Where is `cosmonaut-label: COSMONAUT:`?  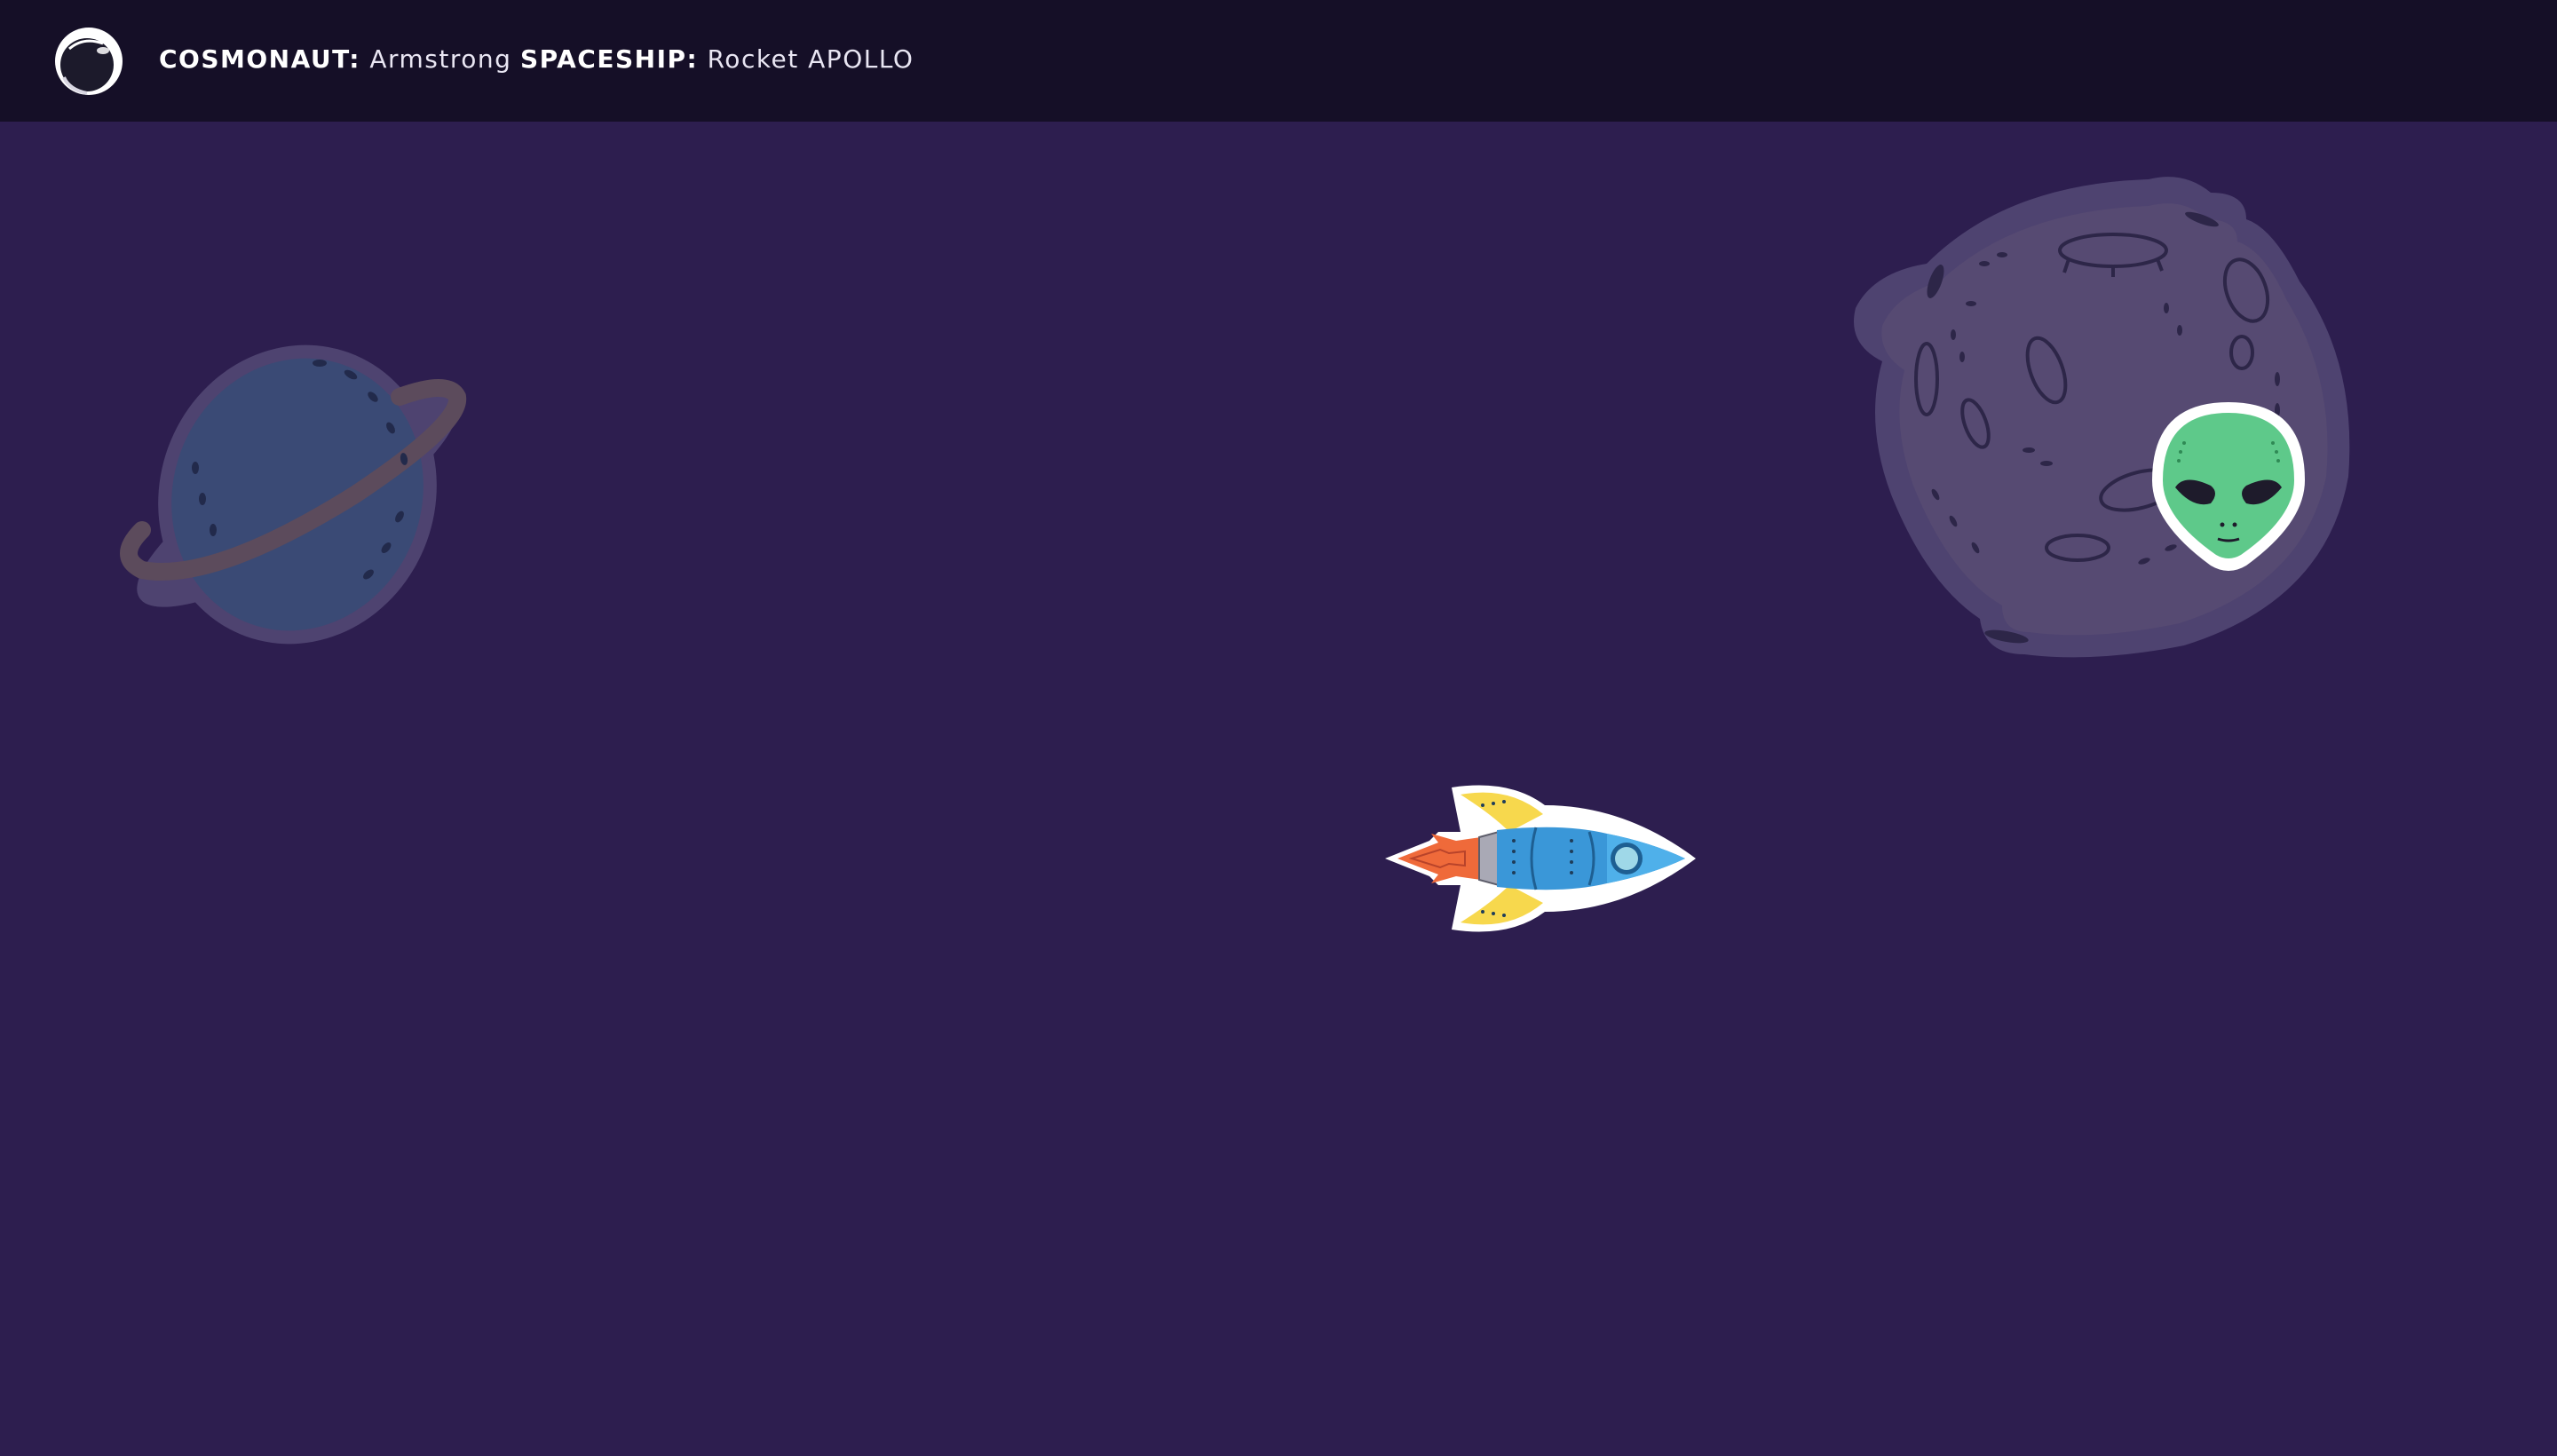 cosmonaut-label: COSMONAUT: is located at coordinates (259, 59).